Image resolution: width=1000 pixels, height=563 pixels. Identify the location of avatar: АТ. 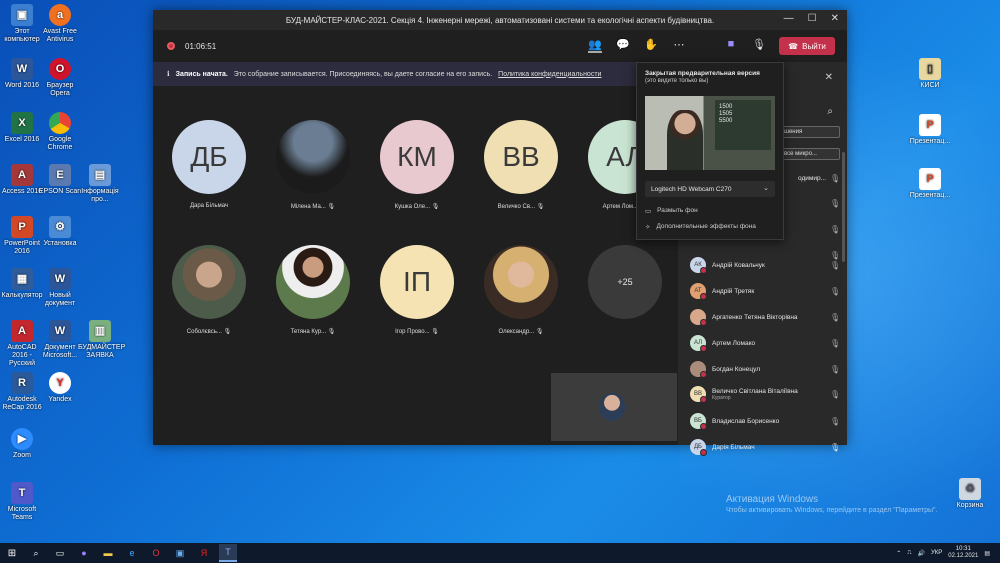
(698, 291).